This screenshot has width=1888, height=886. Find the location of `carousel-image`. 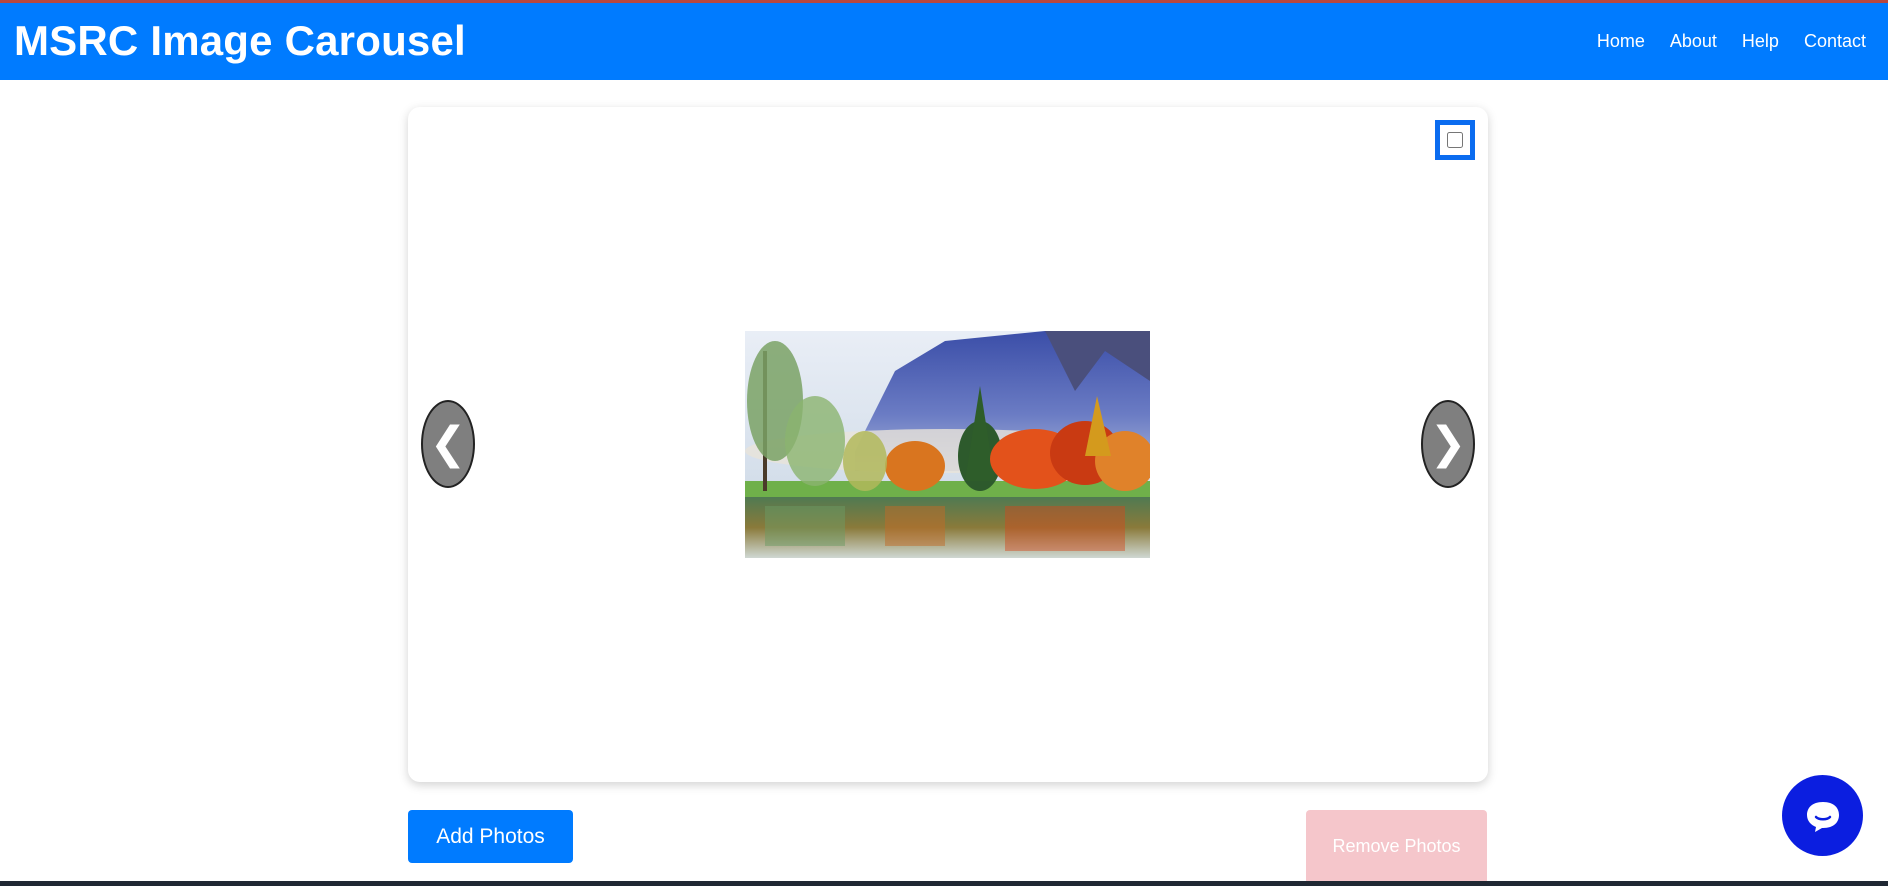

carousel-image is located at coordinates (947, 444).